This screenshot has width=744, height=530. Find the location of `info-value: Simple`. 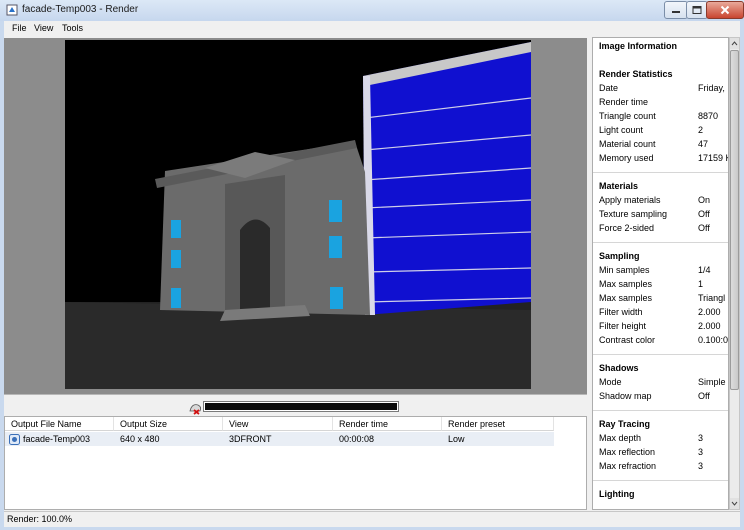

info-value: Simple is located at coordinates (712, 382).